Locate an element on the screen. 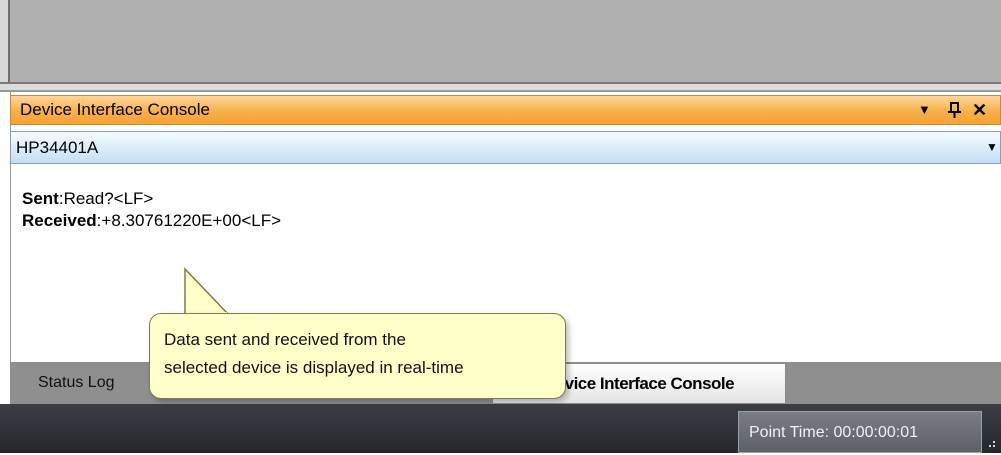  tooltip-line-1: Data sent and received from the is located at coordinates (285, 339).